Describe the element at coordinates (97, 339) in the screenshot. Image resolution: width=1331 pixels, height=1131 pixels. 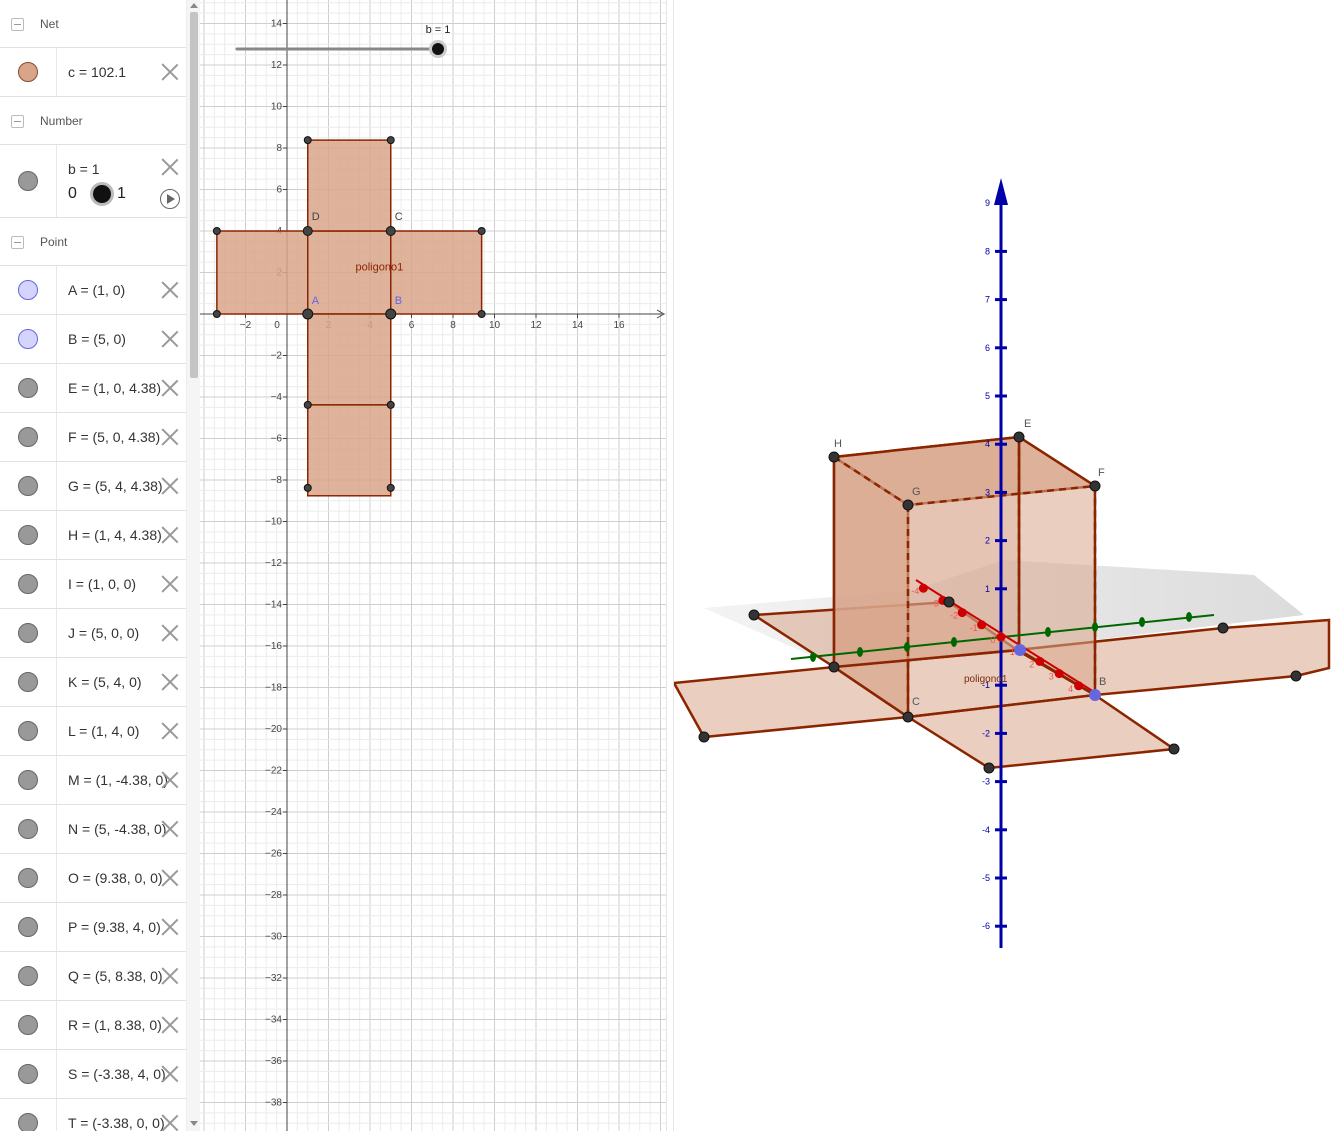
I see `object-definition: B = (5, 0)` at that location.